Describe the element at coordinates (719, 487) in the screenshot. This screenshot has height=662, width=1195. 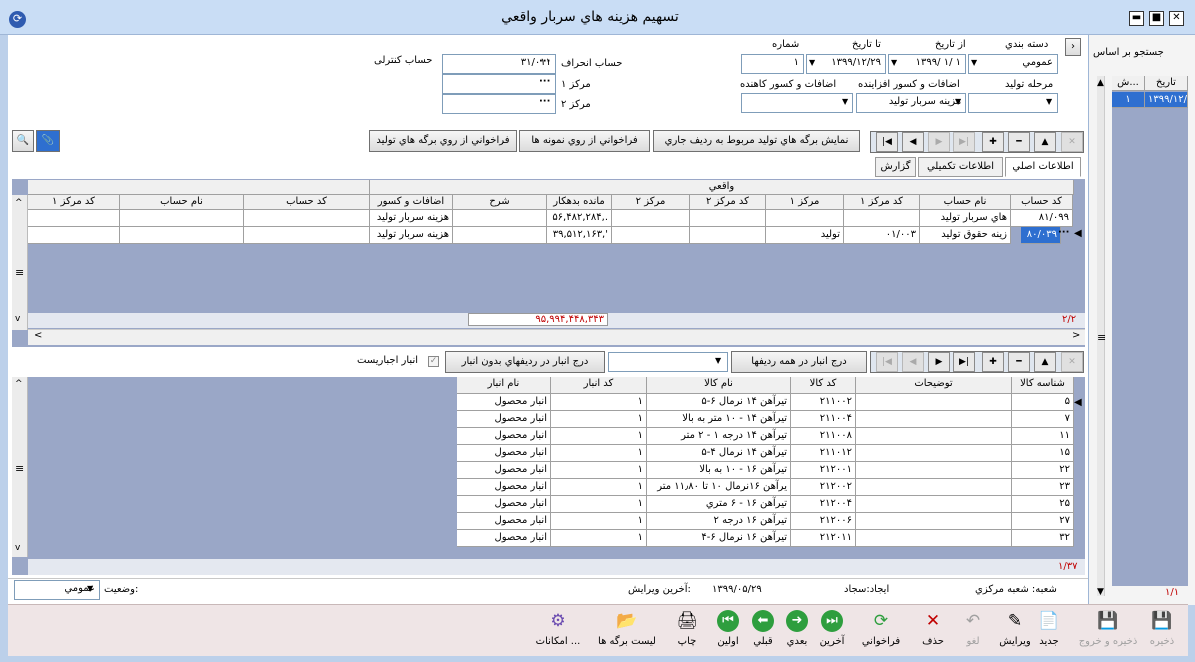
I see `grid2-cell: یرآهن ۱۶نرمال ۱۰ تا ۱۱٫۸۰ متر` at that location.